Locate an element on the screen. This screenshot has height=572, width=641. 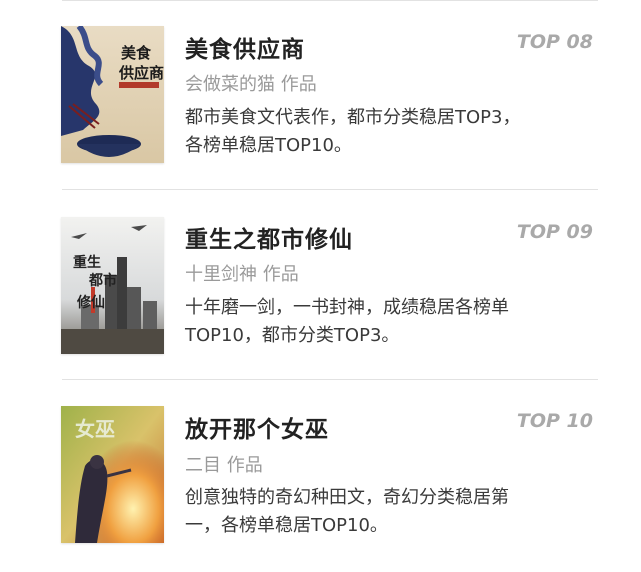
description-line: 一，各榜单稳居TOP10。 is located at coordinates (286, 525).